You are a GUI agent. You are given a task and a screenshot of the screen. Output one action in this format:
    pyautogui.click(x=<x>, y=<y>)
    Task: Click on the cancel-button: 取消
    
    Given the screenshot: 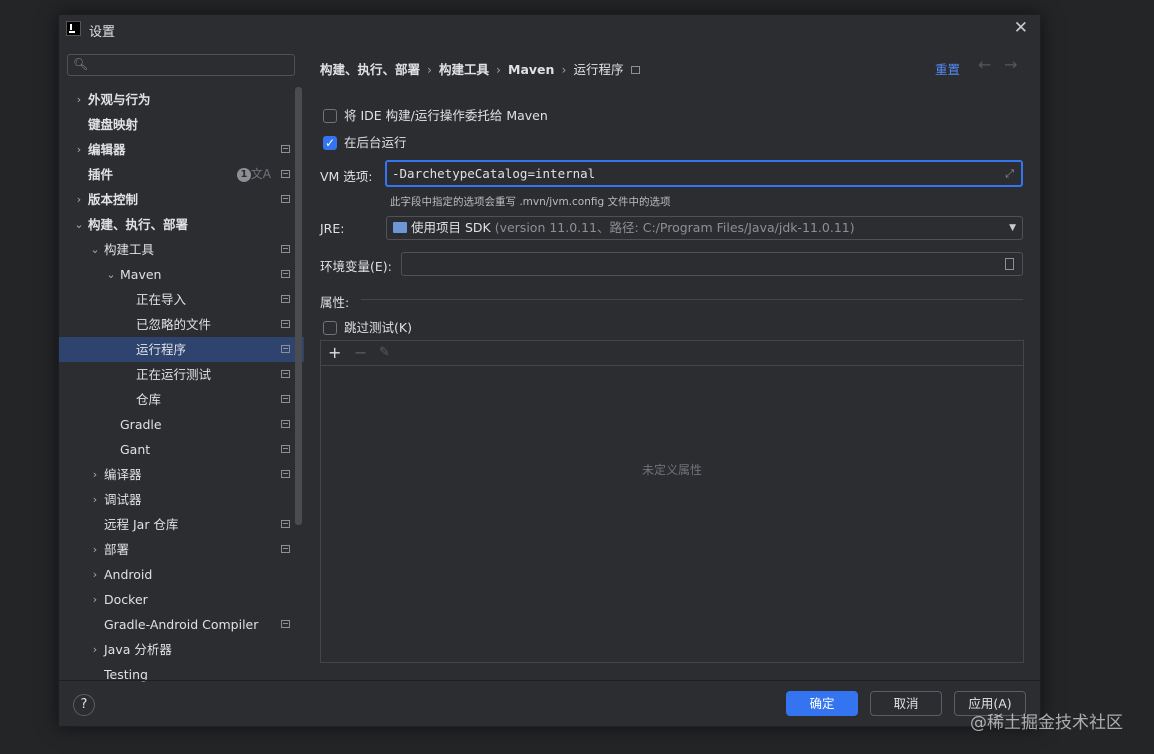 What is the action you would take?
    pyautogui.click(x=906, y=703)
    